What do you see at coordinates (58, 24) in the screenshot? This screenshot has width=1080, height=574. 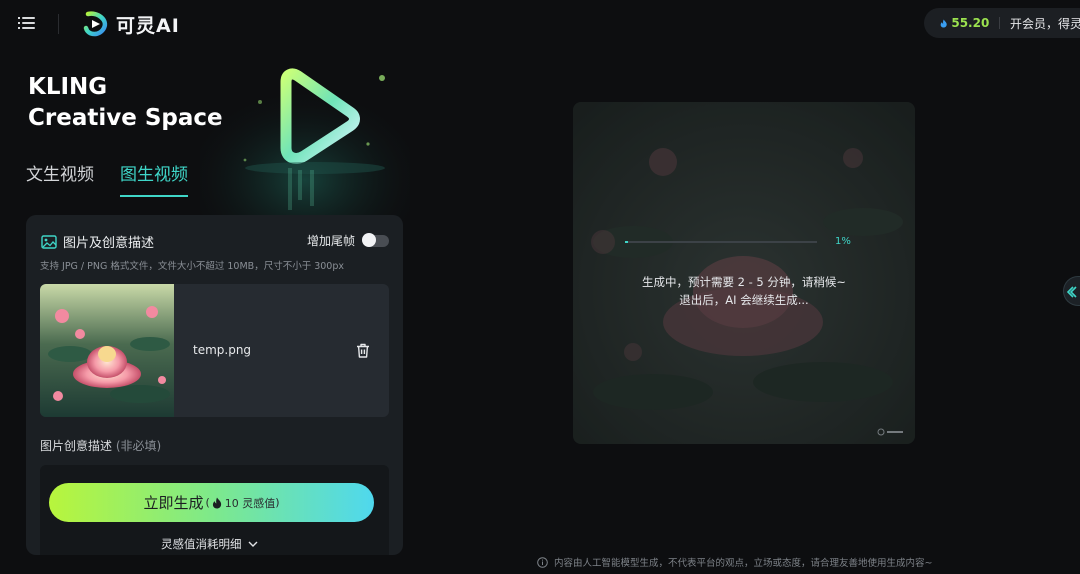 I see `header-divider` at bounding box center [58, 24].